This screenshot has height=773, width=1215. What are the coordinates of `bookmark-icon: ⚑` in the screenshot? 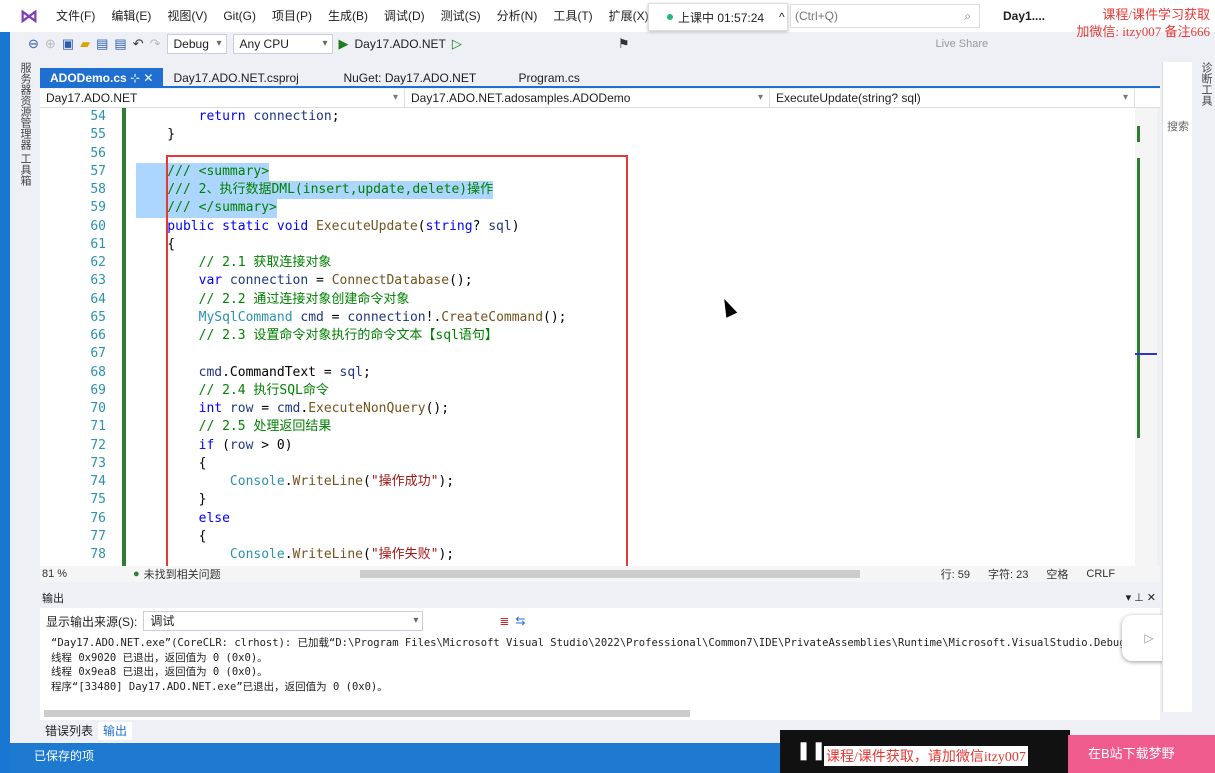 It's located at (624, 44).